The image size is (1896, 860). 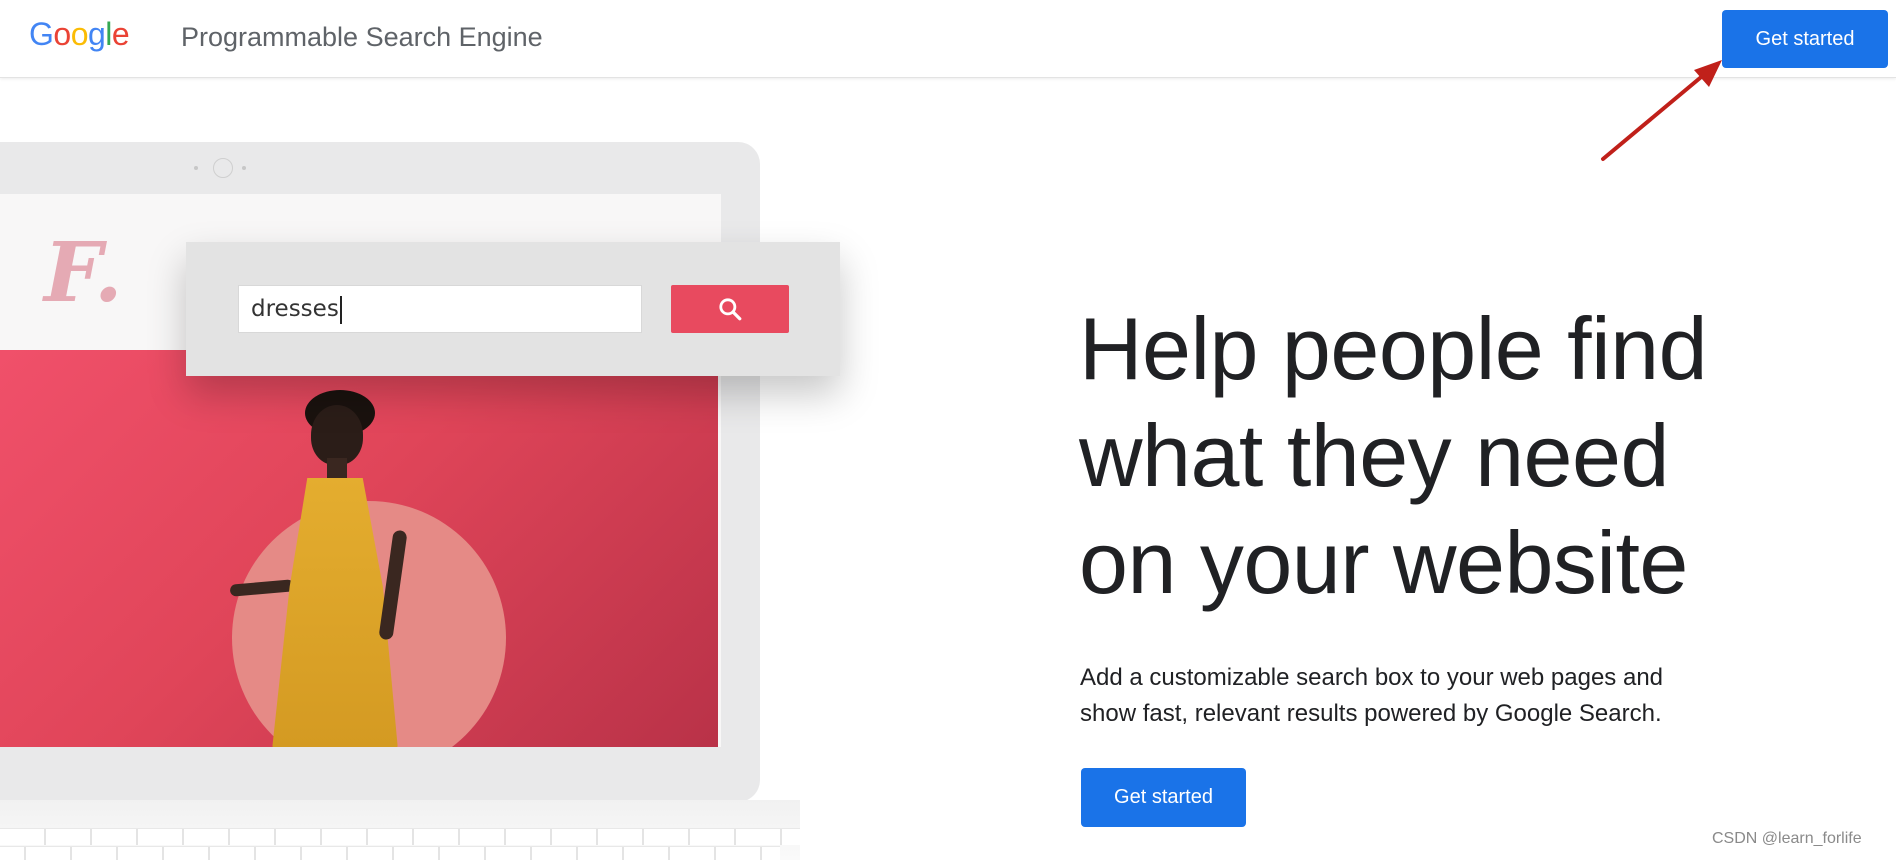 I want to click on watermark: CSDN @learn_forlife, so click(x=1787, y=838).